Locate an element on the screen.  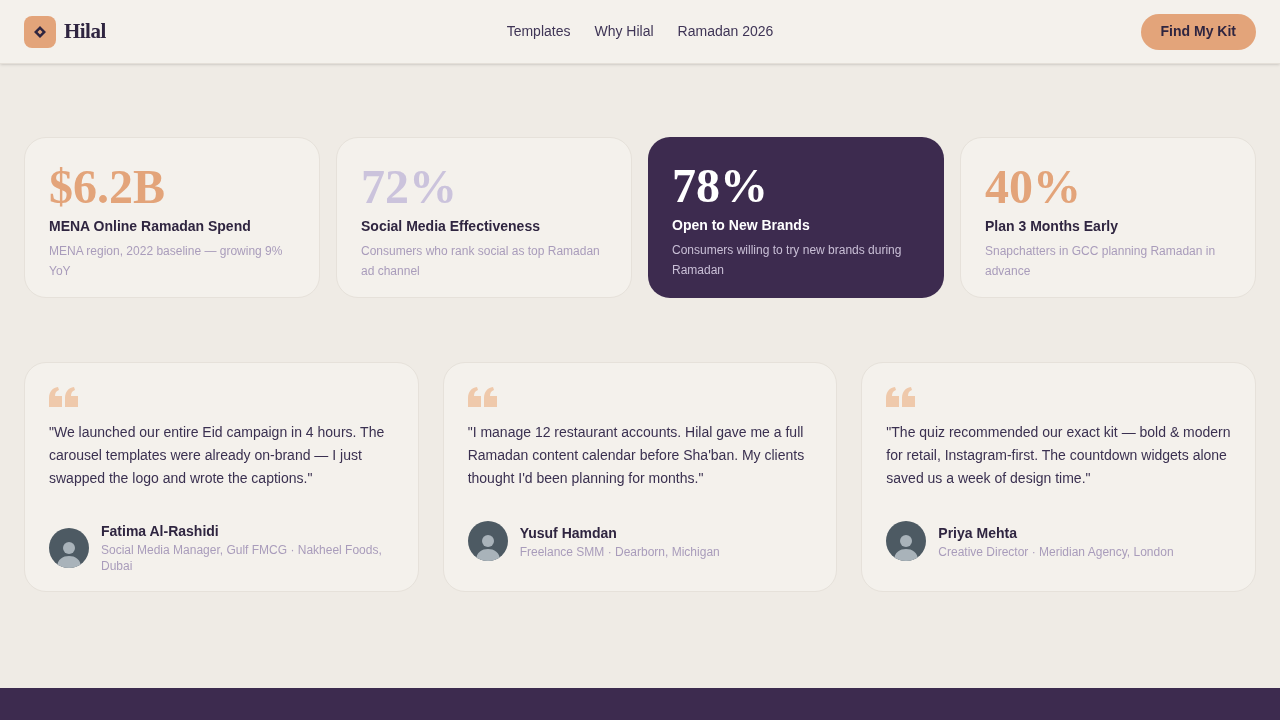
logo-icon is located at coordinates (40, 31).